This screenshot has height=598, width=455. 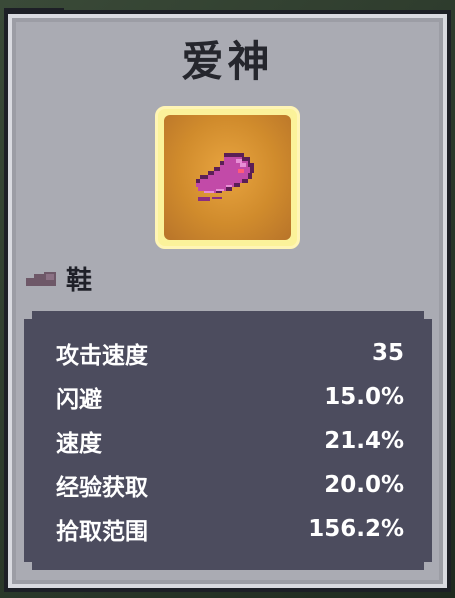 What do you see at coordinates (102, 532) in the screenshot?
I see `stat-label: 拾取范围` at bounding box center [102, 532].